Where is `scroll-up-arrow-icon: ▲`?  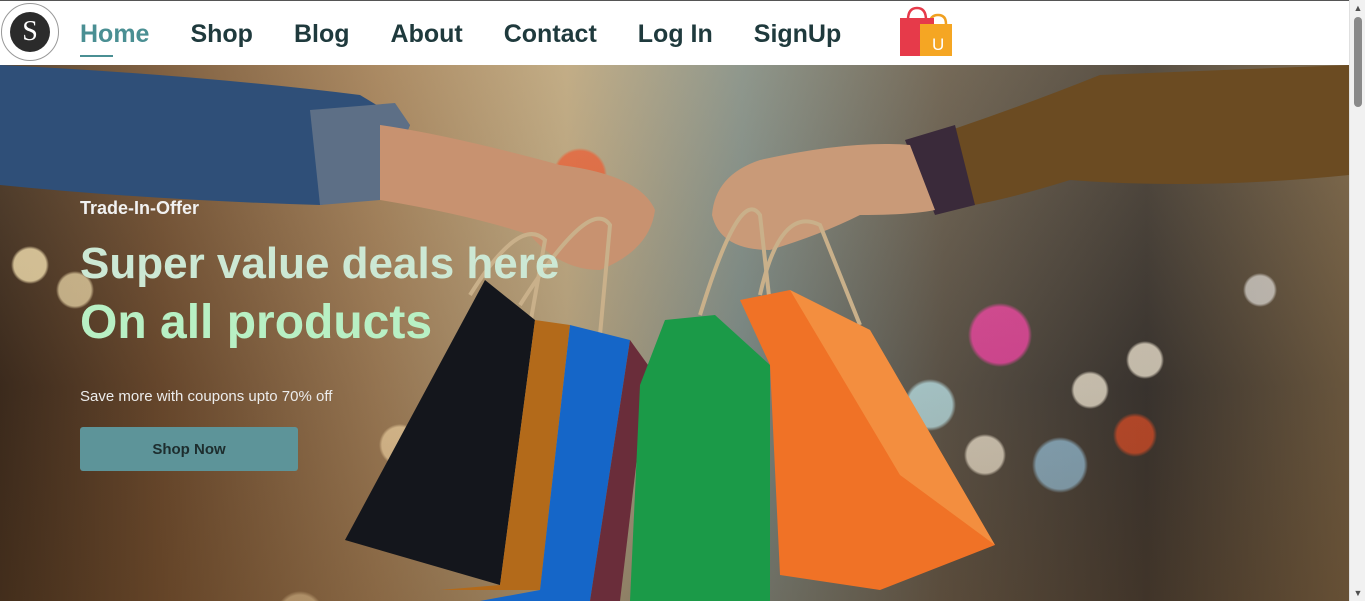 scroll-up-arrow-icon: ▲ is located at coordinates (1357, 8).